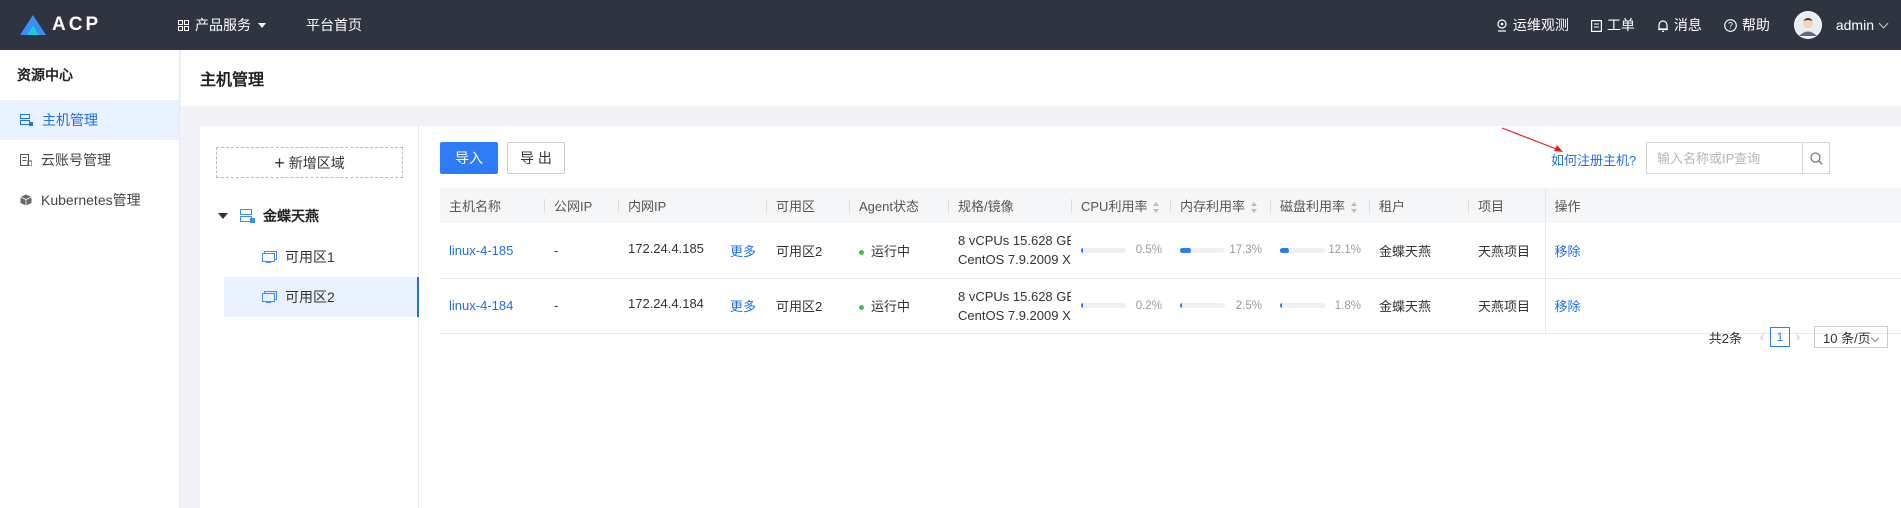  Describe the element at coordinates (1722, 205) in the screenshot. I see `column-header-actions: 操作` at that location.